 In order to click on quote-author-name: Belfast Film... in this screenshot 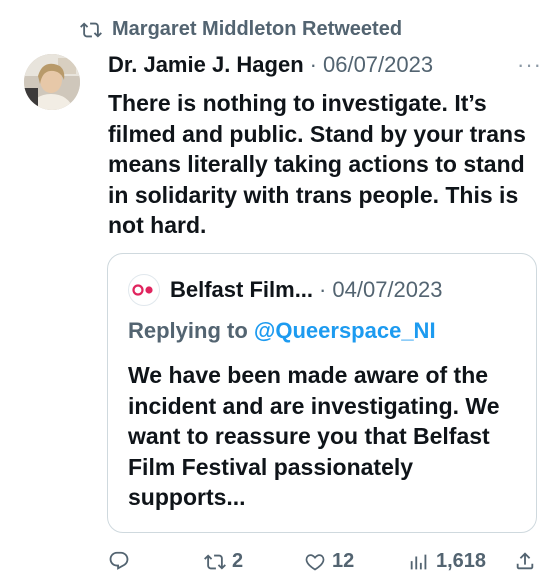, I will do `click(242, 289)`.